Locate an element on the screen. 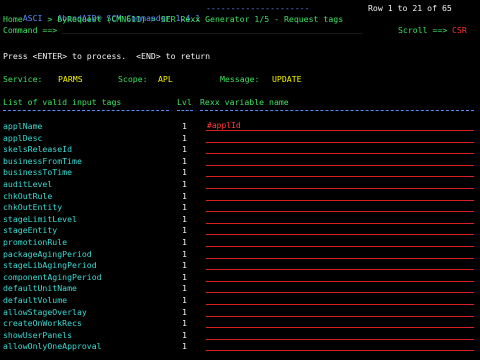 This screenshot has width=480, height=360. tag-name: chkOutEntity is located at coordinates (33, 207).